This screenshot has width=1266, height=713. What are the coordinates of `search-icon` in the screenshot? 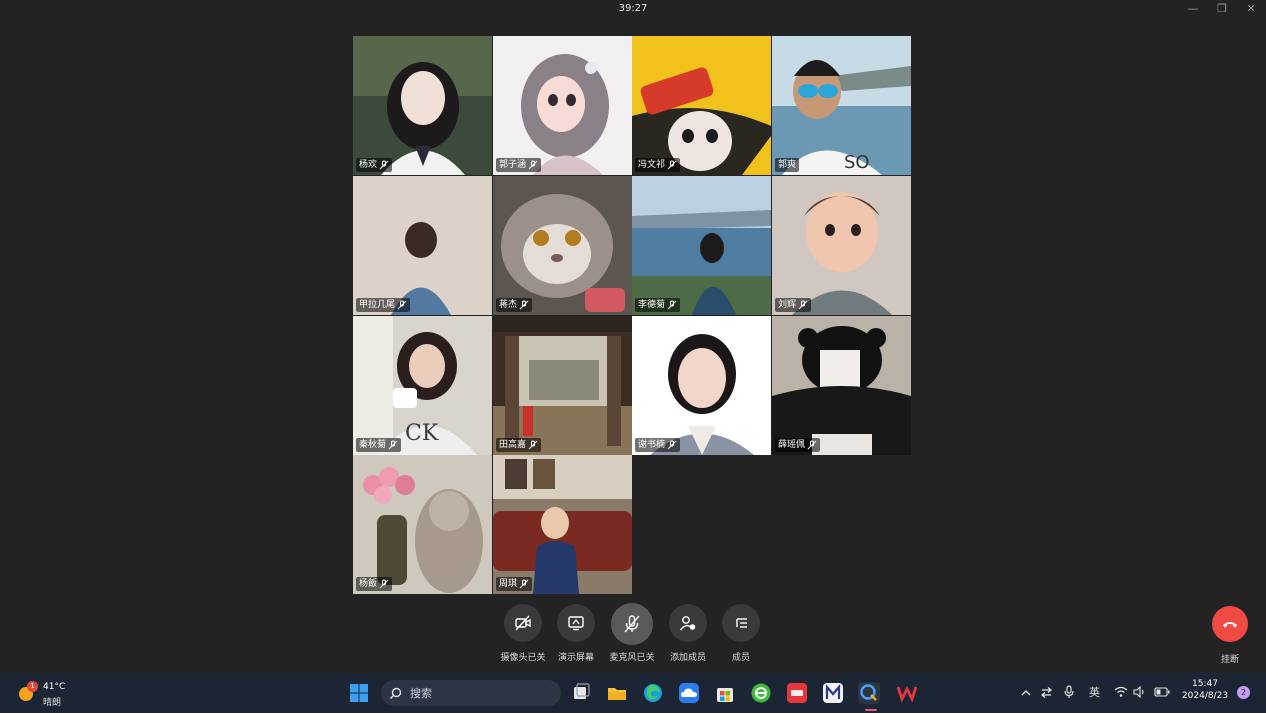 It's located at (396, 693).